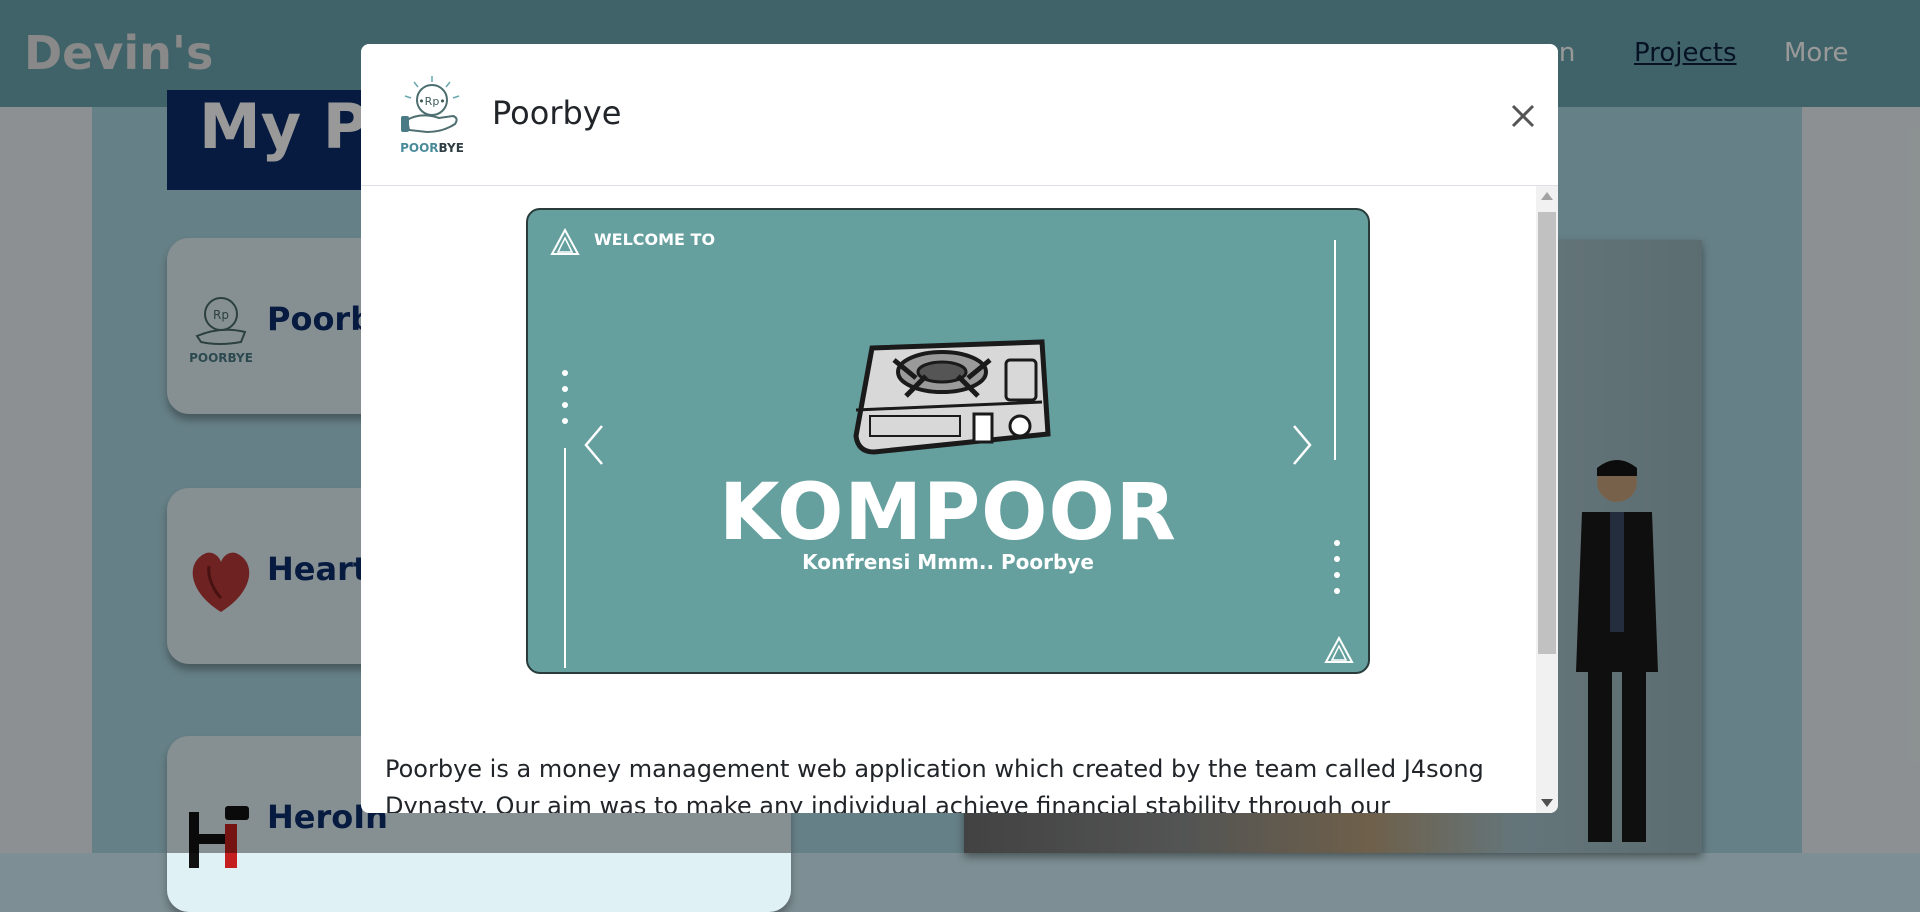 This screenshot has height=912, width=1920. Describe the element at coordinates (1547, 196) in the screenshot. I see `scroll-up-arrow-icon` at that location.